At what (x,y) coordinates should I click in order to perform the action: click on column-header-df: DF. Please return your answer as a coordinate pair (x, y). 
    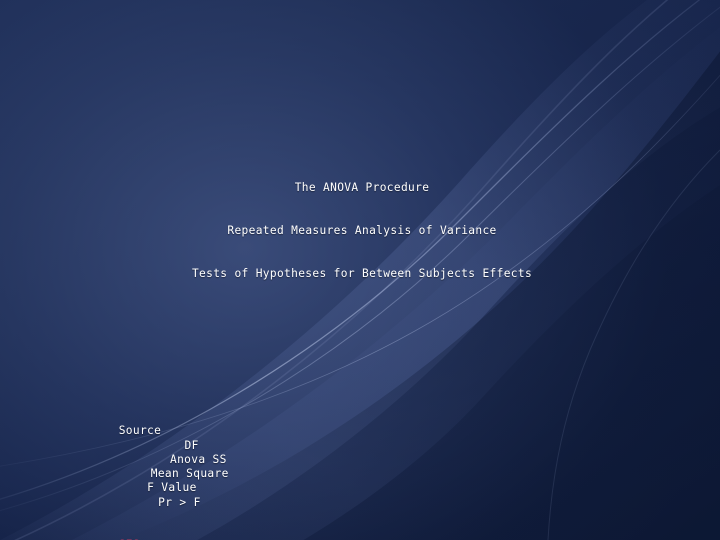
    Looking at the image, I should click on (191, 445).